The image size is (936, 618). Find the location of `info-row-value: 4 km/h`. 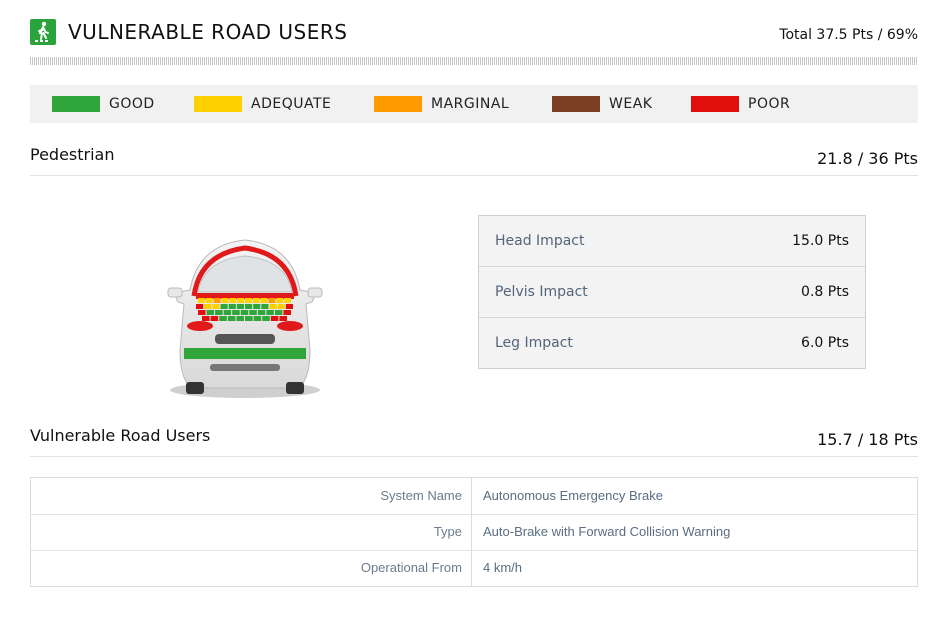

info-row-value: 4 km/h is located at coordinates (503, 567).